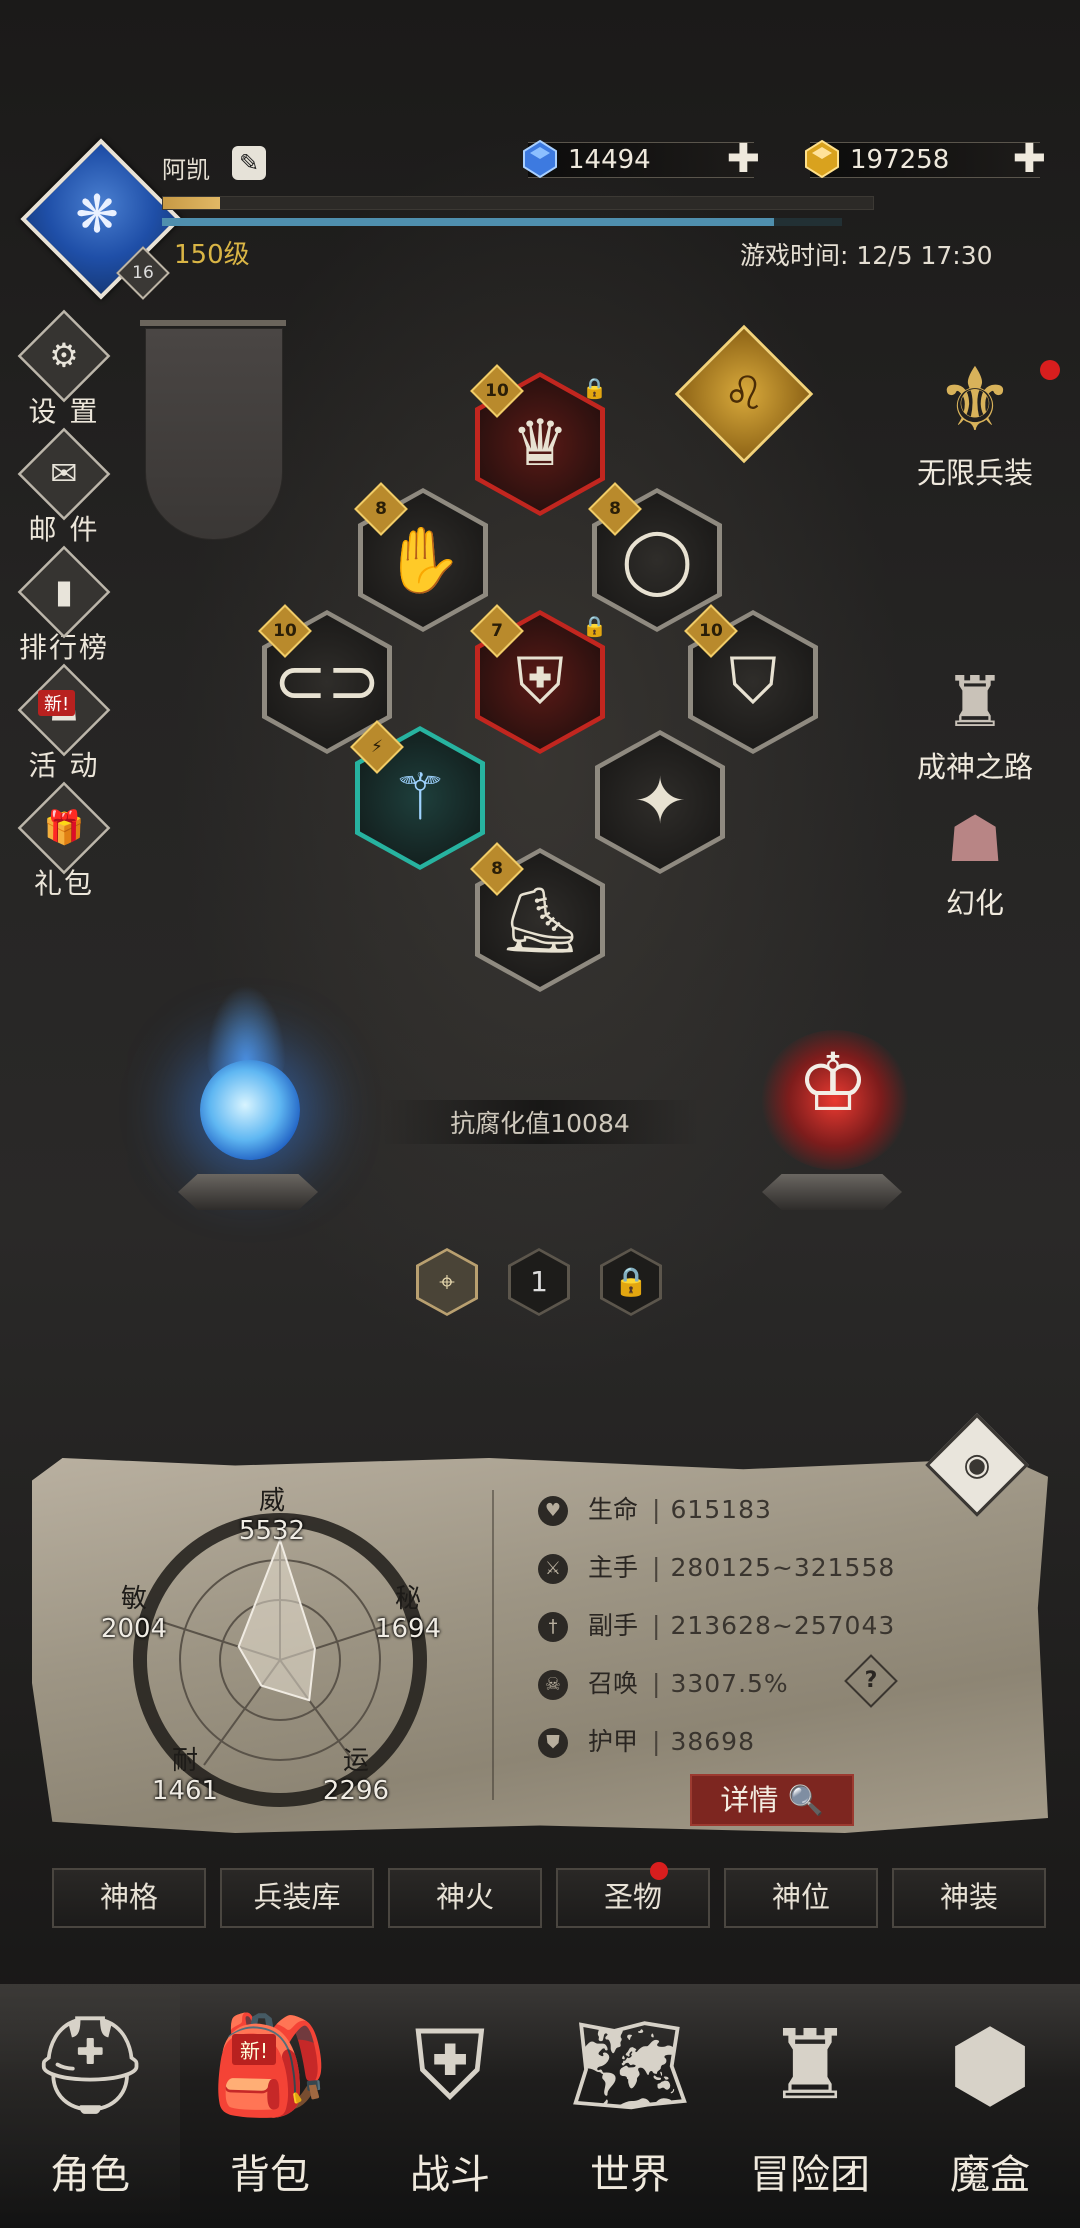 The height and width of the screenshot is (2228, 1080). I want to click on heart-icon: ♥, so click(553, 1511).